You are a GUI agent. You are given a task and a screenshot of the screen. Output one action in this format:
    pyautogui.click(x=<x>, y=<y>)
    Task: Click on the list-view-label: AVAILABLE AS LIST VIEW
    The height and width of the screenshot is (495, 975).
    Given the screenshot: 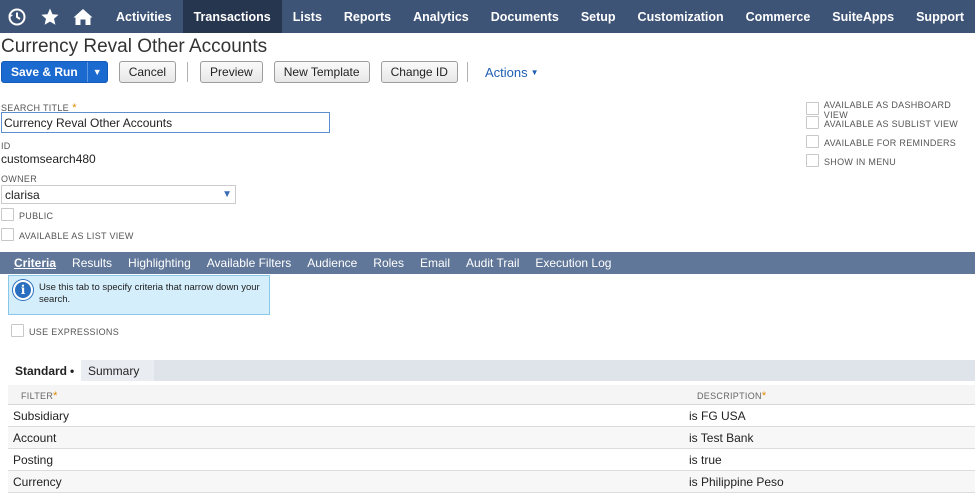 What is the action you would take?
    pyautogui.click(x=76, y=236)
    